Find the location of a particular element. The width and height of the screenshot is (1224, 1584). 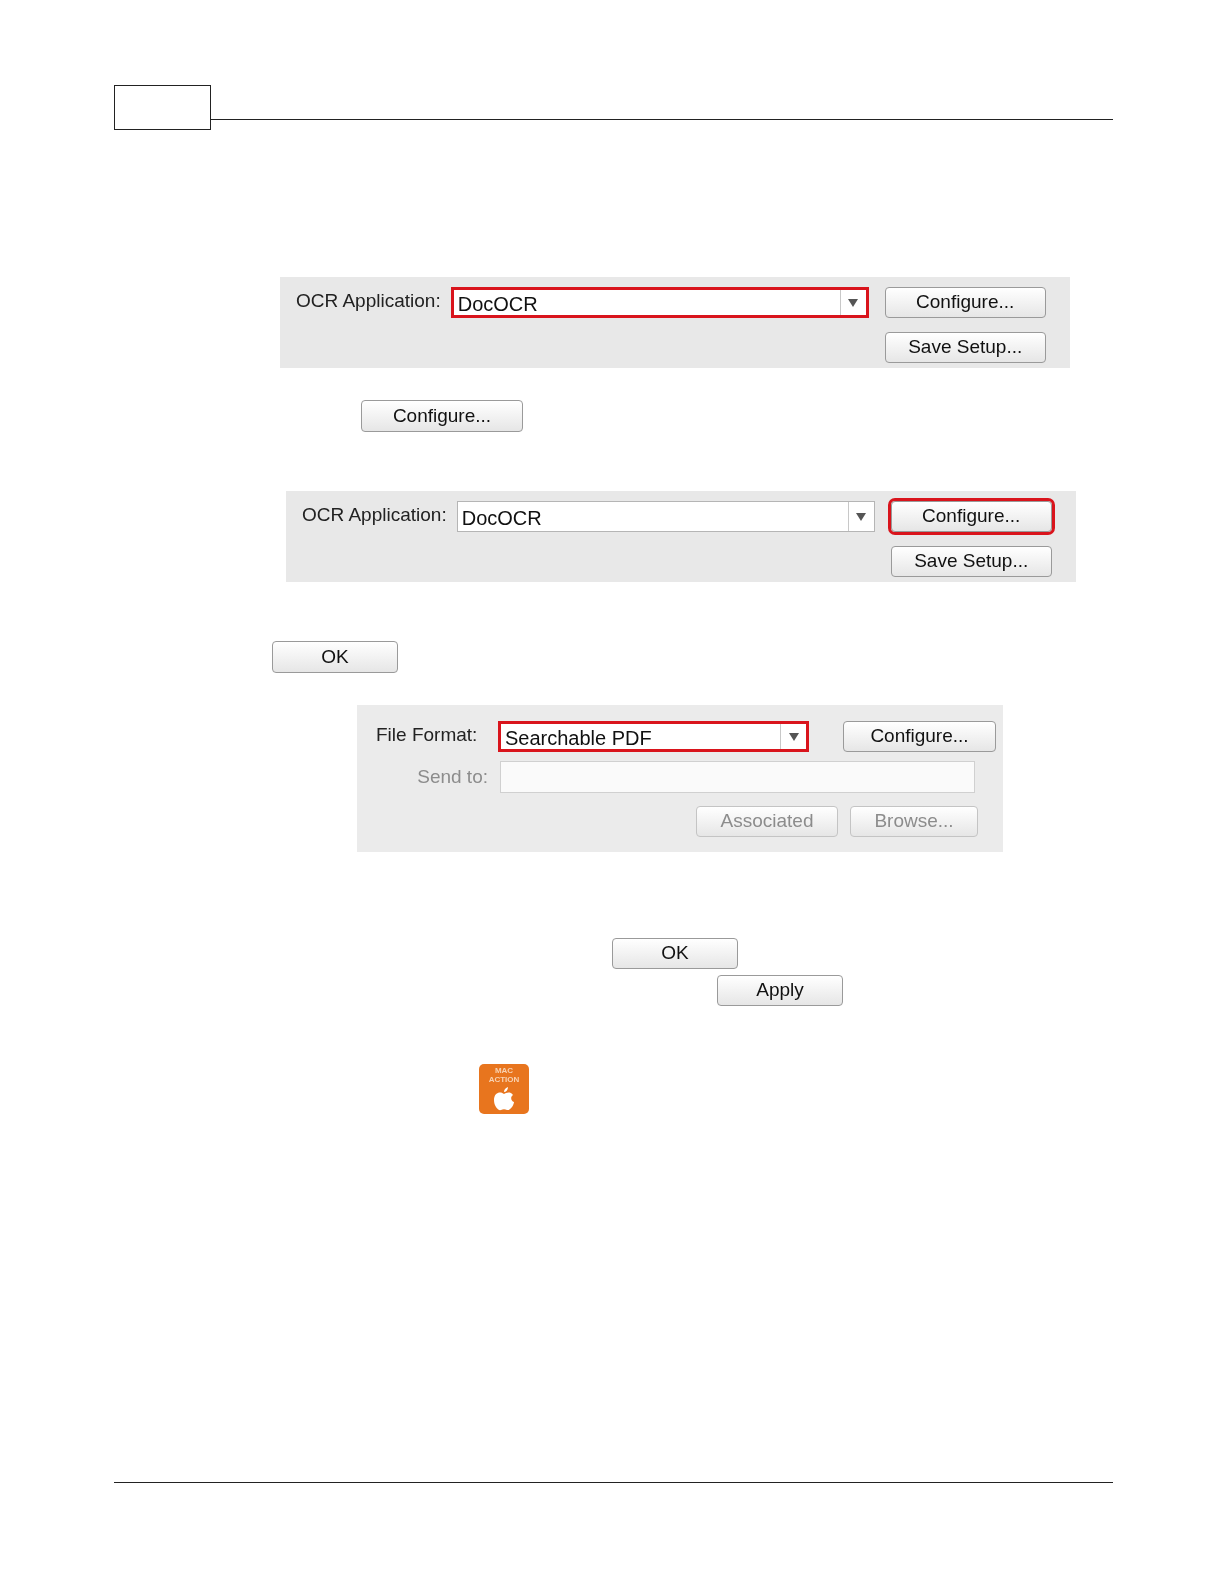

apple-icon is located at coordinates (504, 1098).